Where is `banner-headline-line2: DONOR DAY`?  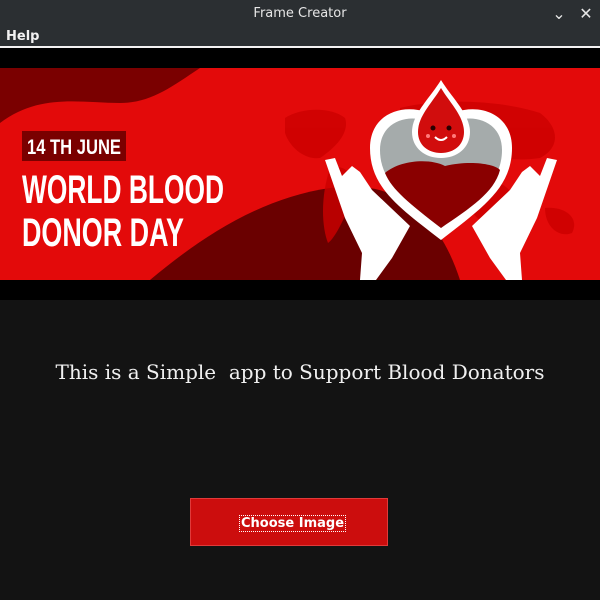 banner-headline-line2: DONOR DAY is located at coordinates (103, 233).